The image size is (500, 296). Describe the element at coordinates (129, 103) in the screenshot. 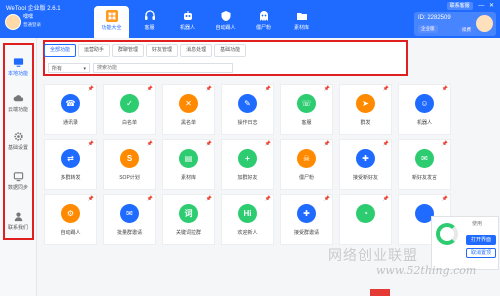

I see `whitelist-icon: ✓` at that location.